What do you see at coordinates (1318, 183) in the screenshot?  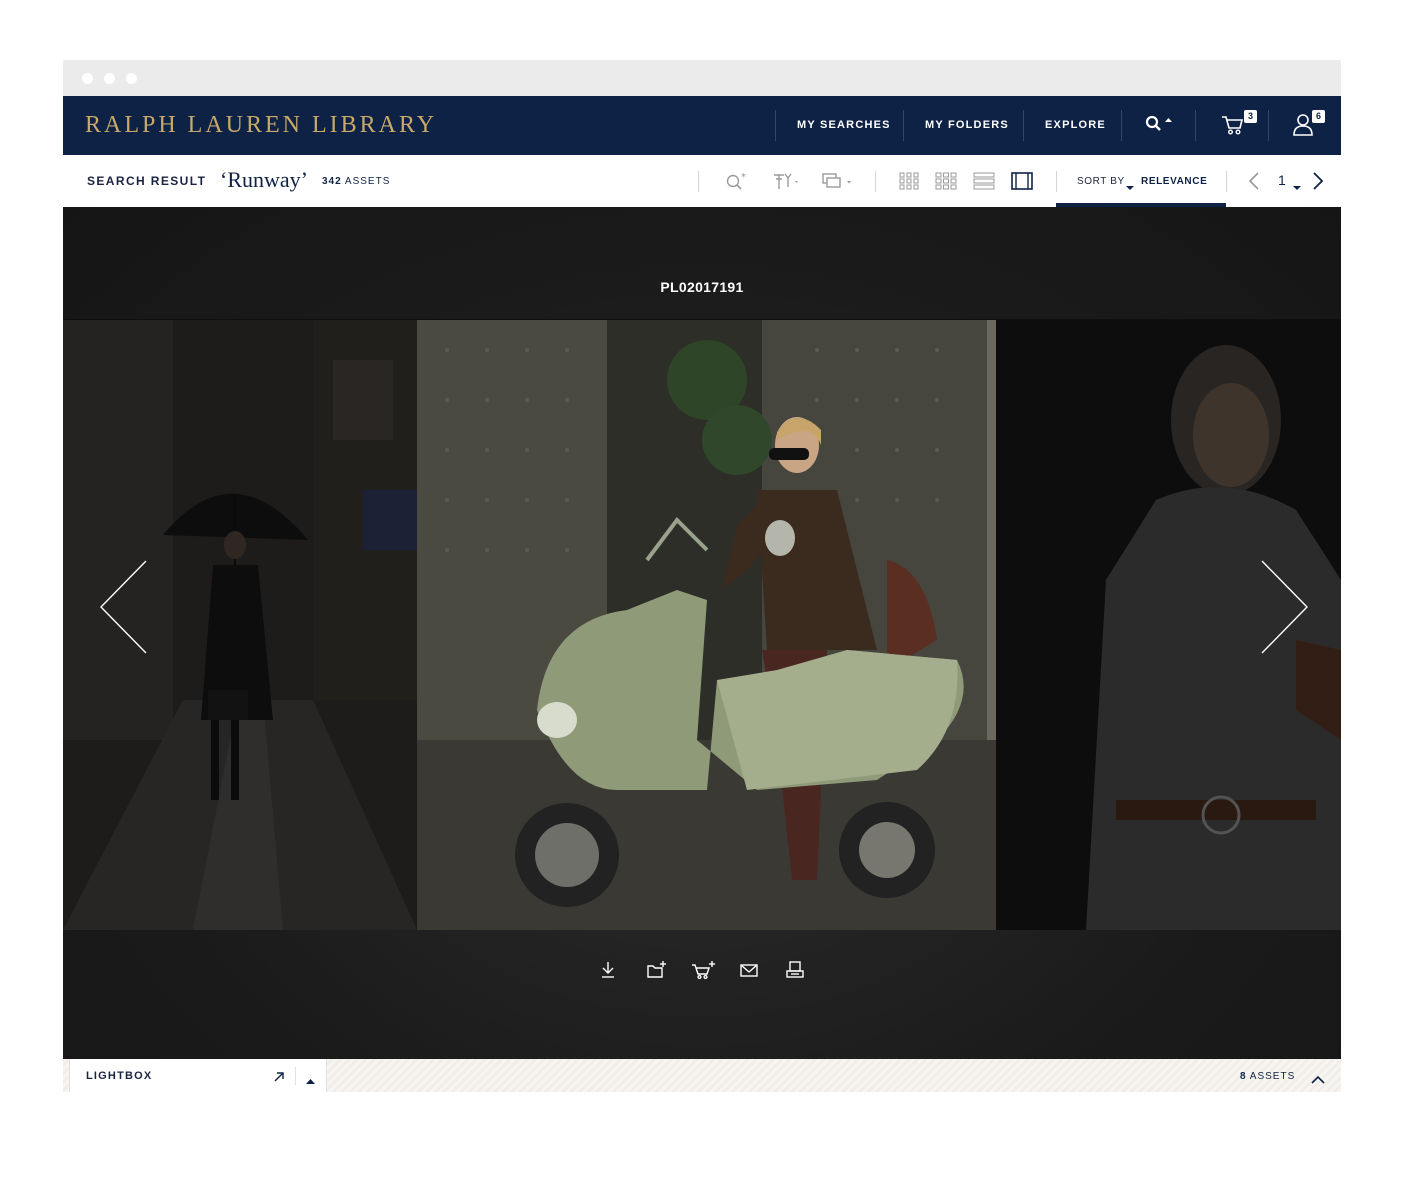 I see `next-page-icon` at bounding box center [1318, 183].